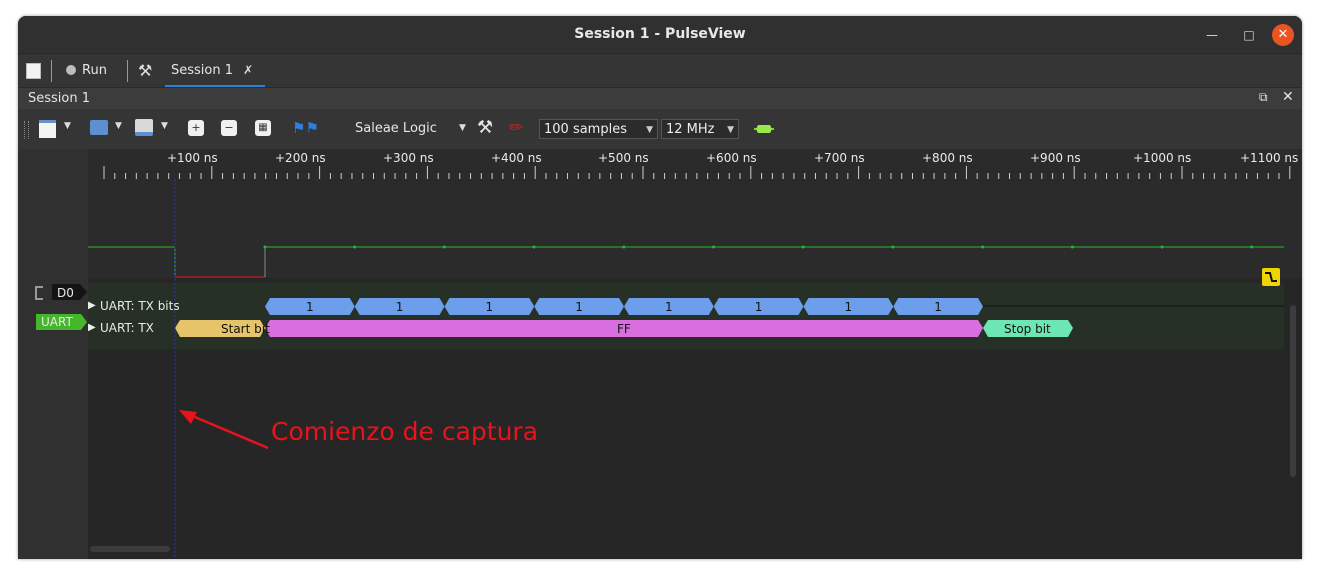 Image resolution: width=1321 pixels, height=575 pixels. What do you see at coordinates (71, 70) in the screenshot?
I see `run-indicator-icon` at bounding box center [71, 70].